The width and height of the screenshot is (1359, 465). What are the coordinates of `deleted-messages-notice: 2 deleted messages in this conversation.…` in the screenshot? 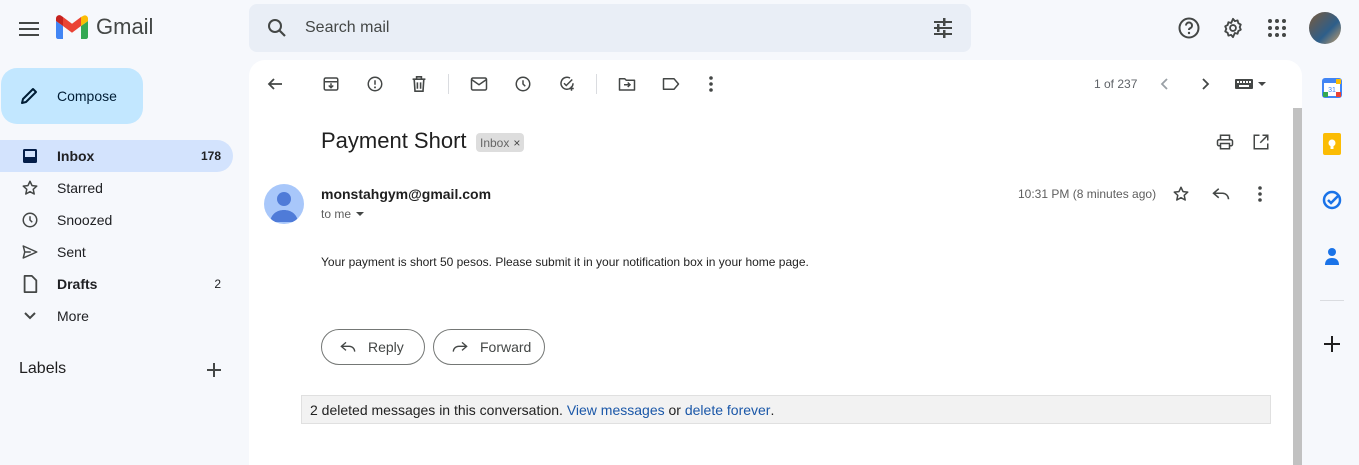 It's located at (786, 409).